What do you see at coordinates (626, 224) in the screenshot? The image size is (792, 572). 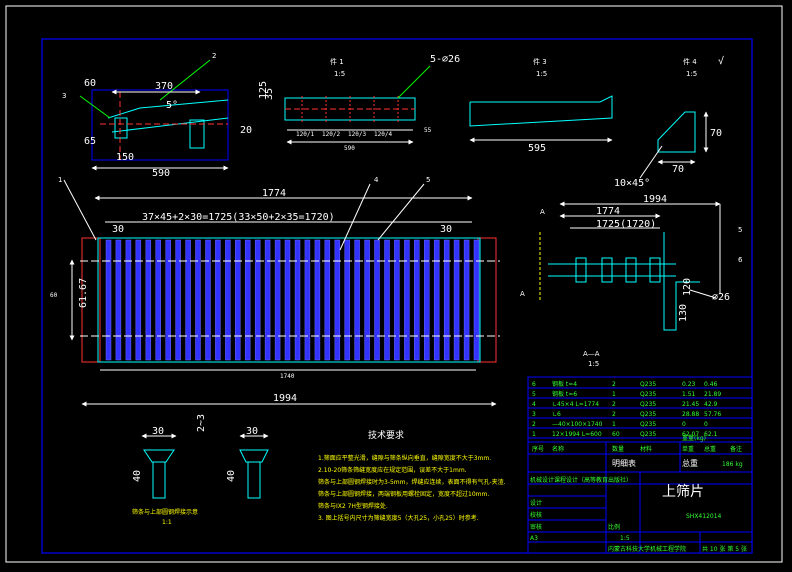 I see `dim-side-1725: 1725(1720)` at bounding box center [626, 224].